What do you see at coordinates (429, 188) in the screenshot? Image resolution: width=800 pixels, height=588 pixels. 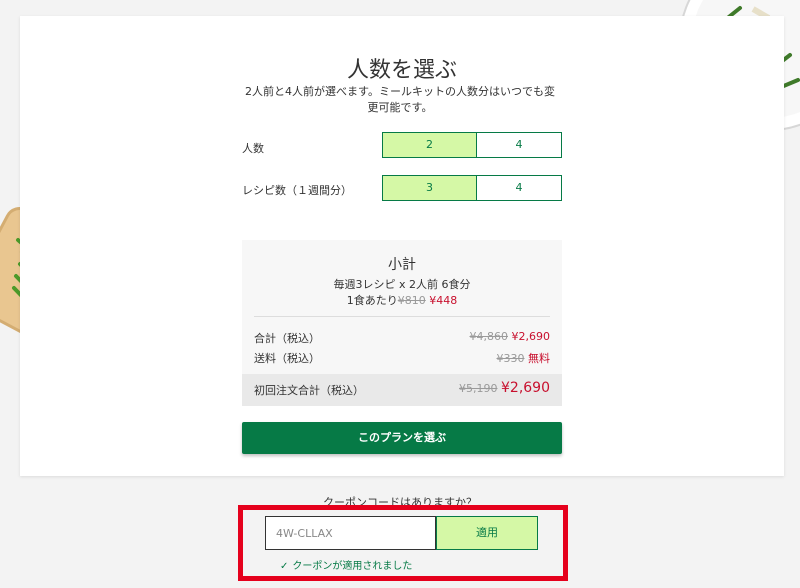 I see `recipes-option-3: 3` at bounding box center [429, 188].